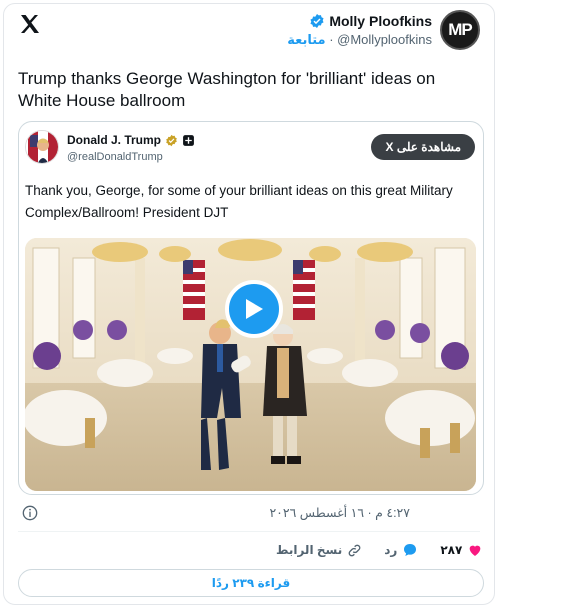 Image resolution: width=576 pixels, height=611 pixels. What do you see at coordinates (380, 21) in the screenshot?
I see `author-name: Molly Ploofkins` at bounding box center [380, 21].